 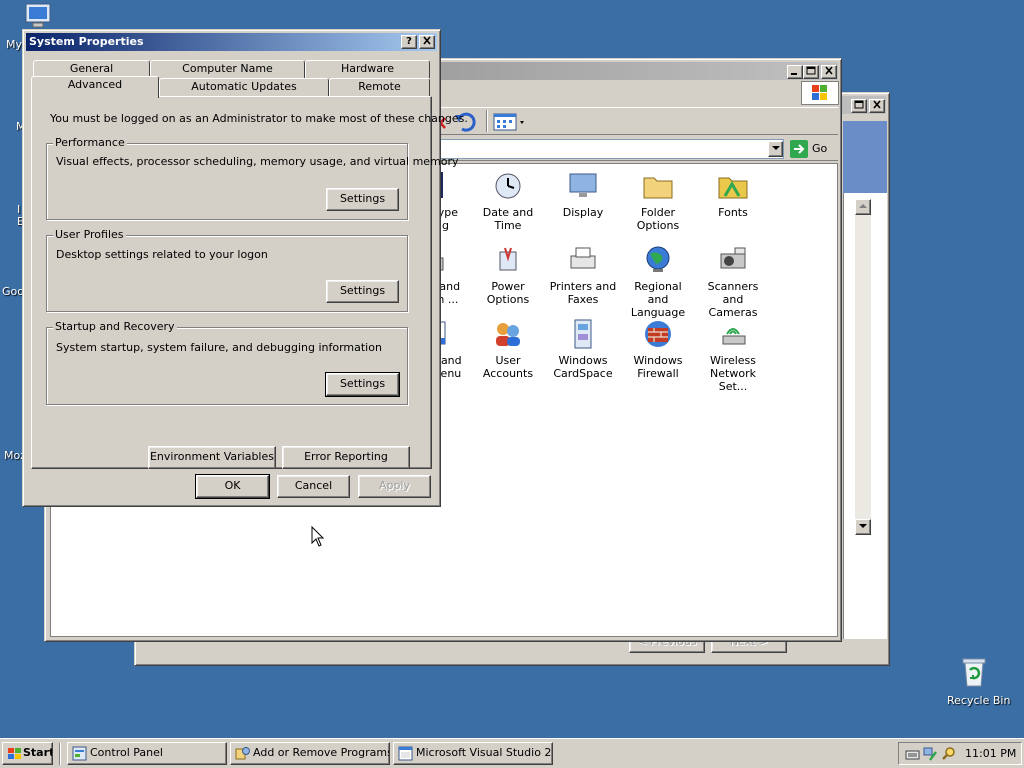 I want to click on tab-computer-name: Computer Name, so click(x=227, y=69).